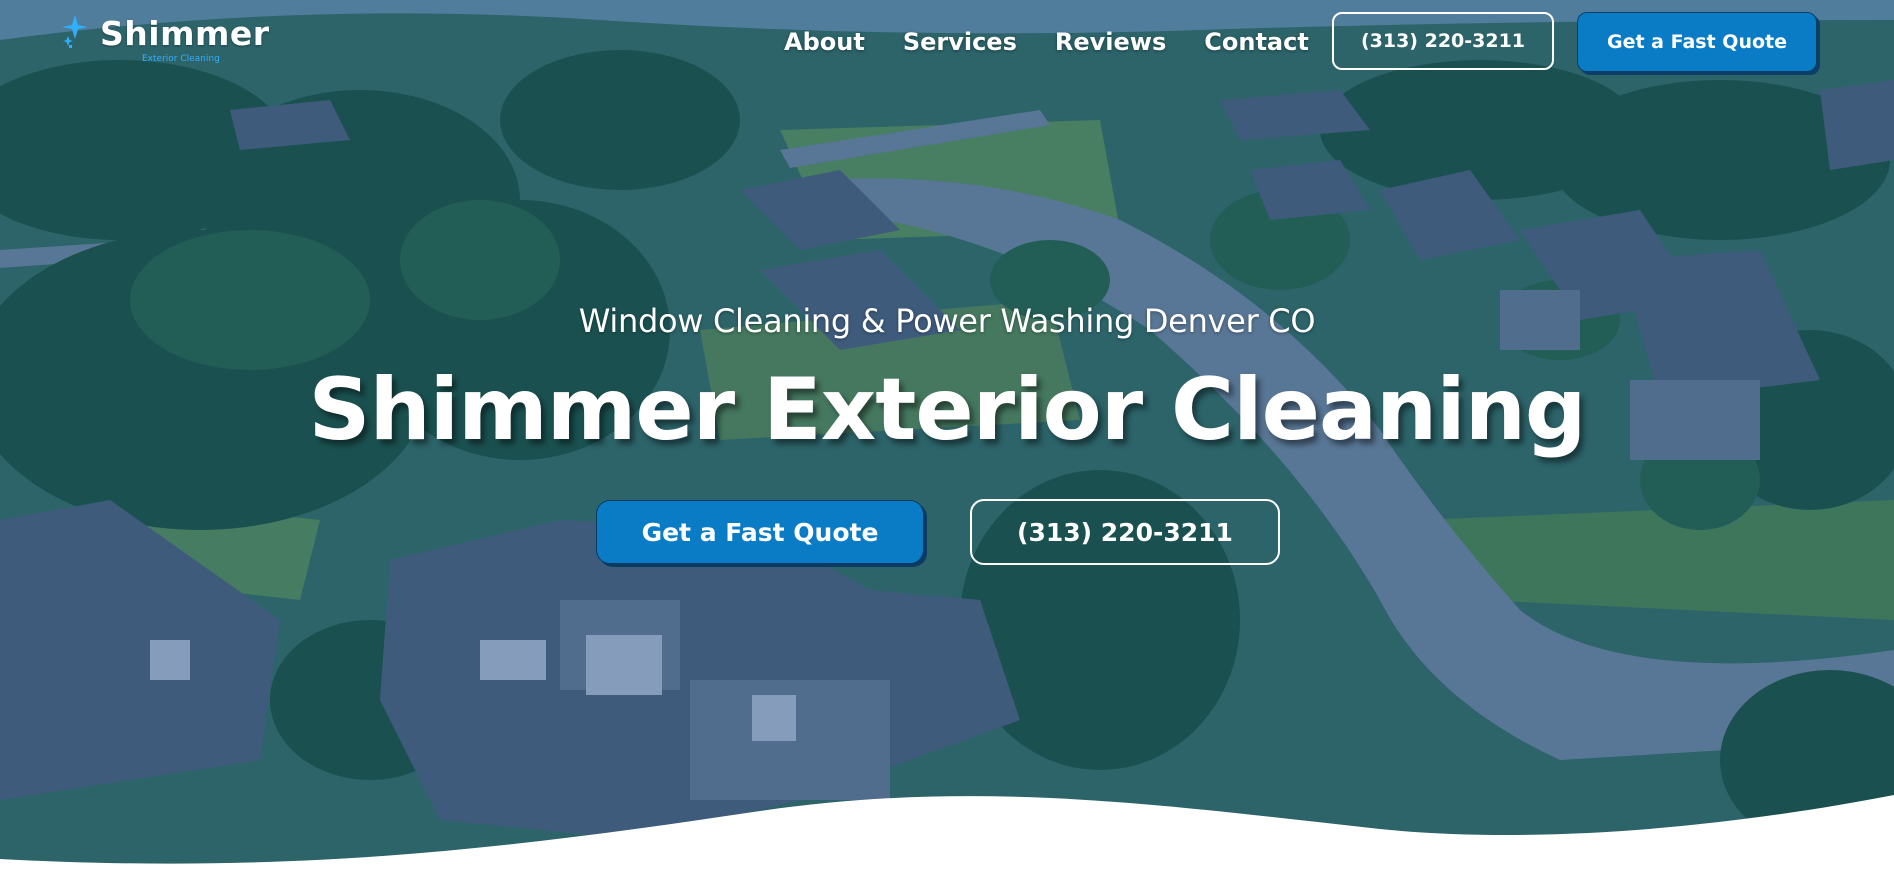 This screenshot has width=1894, height=877. What do you see at coordinates (960, 42) in the screenshot?
I see `nav-link-services: Services` at bounding box center [960, 42].